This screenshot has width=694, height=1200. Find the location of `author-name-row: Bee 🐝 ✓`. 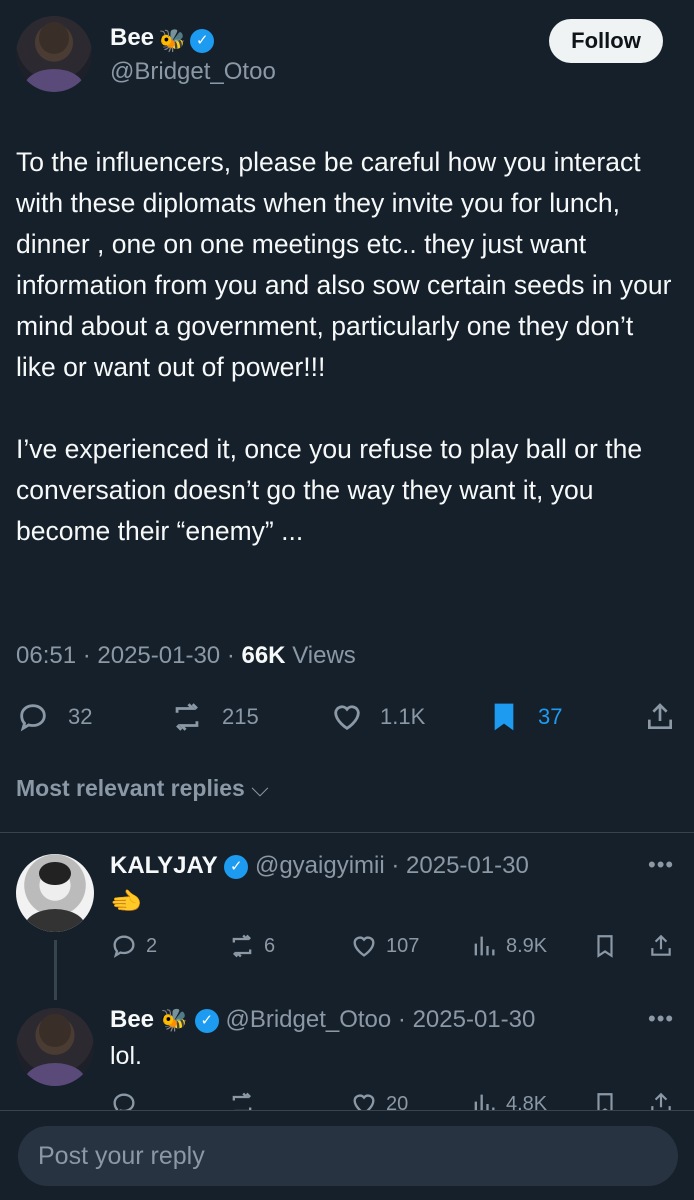

author-name-row: Bee 🐝 ✓ is located at coordinates (162, 39).